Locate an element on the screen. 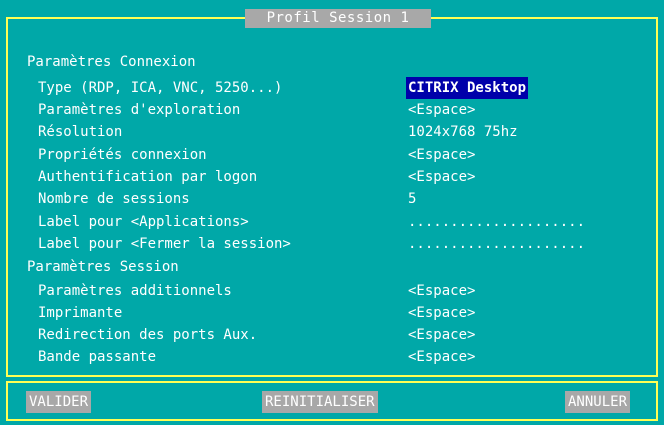 The image size is (664, 425). field-row-resolution: Résolution 1024x768 75hz is located at coordinates (348, 132).